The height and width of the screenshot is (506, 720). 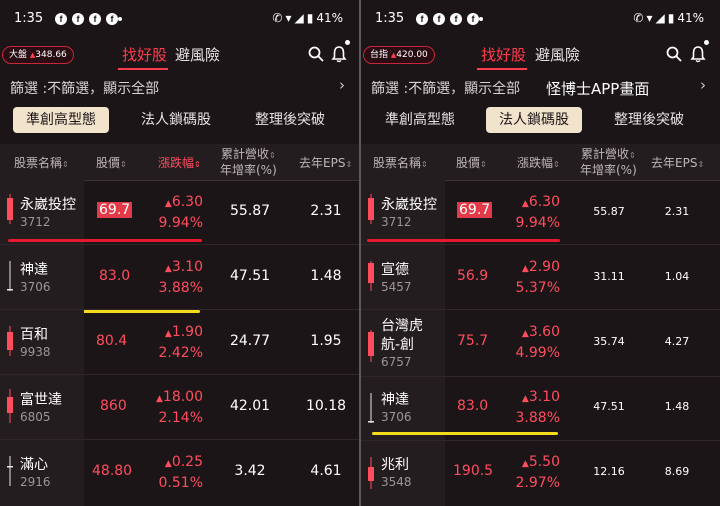 What do you see at coordinates (35, 482) in the screenshot?
I see `stock-code: 2916` at bounding box center [35, 482].